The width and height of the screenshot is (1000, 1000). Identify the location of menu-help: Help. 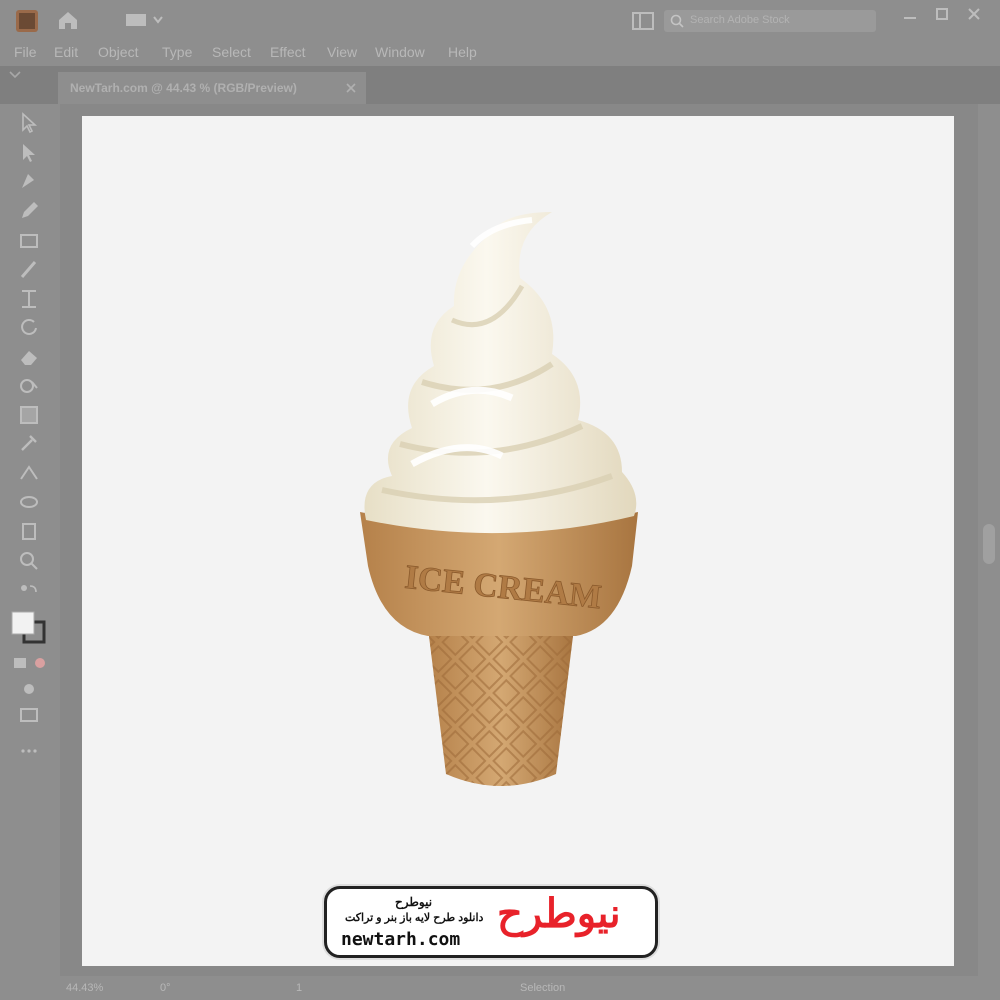
(462, 52).